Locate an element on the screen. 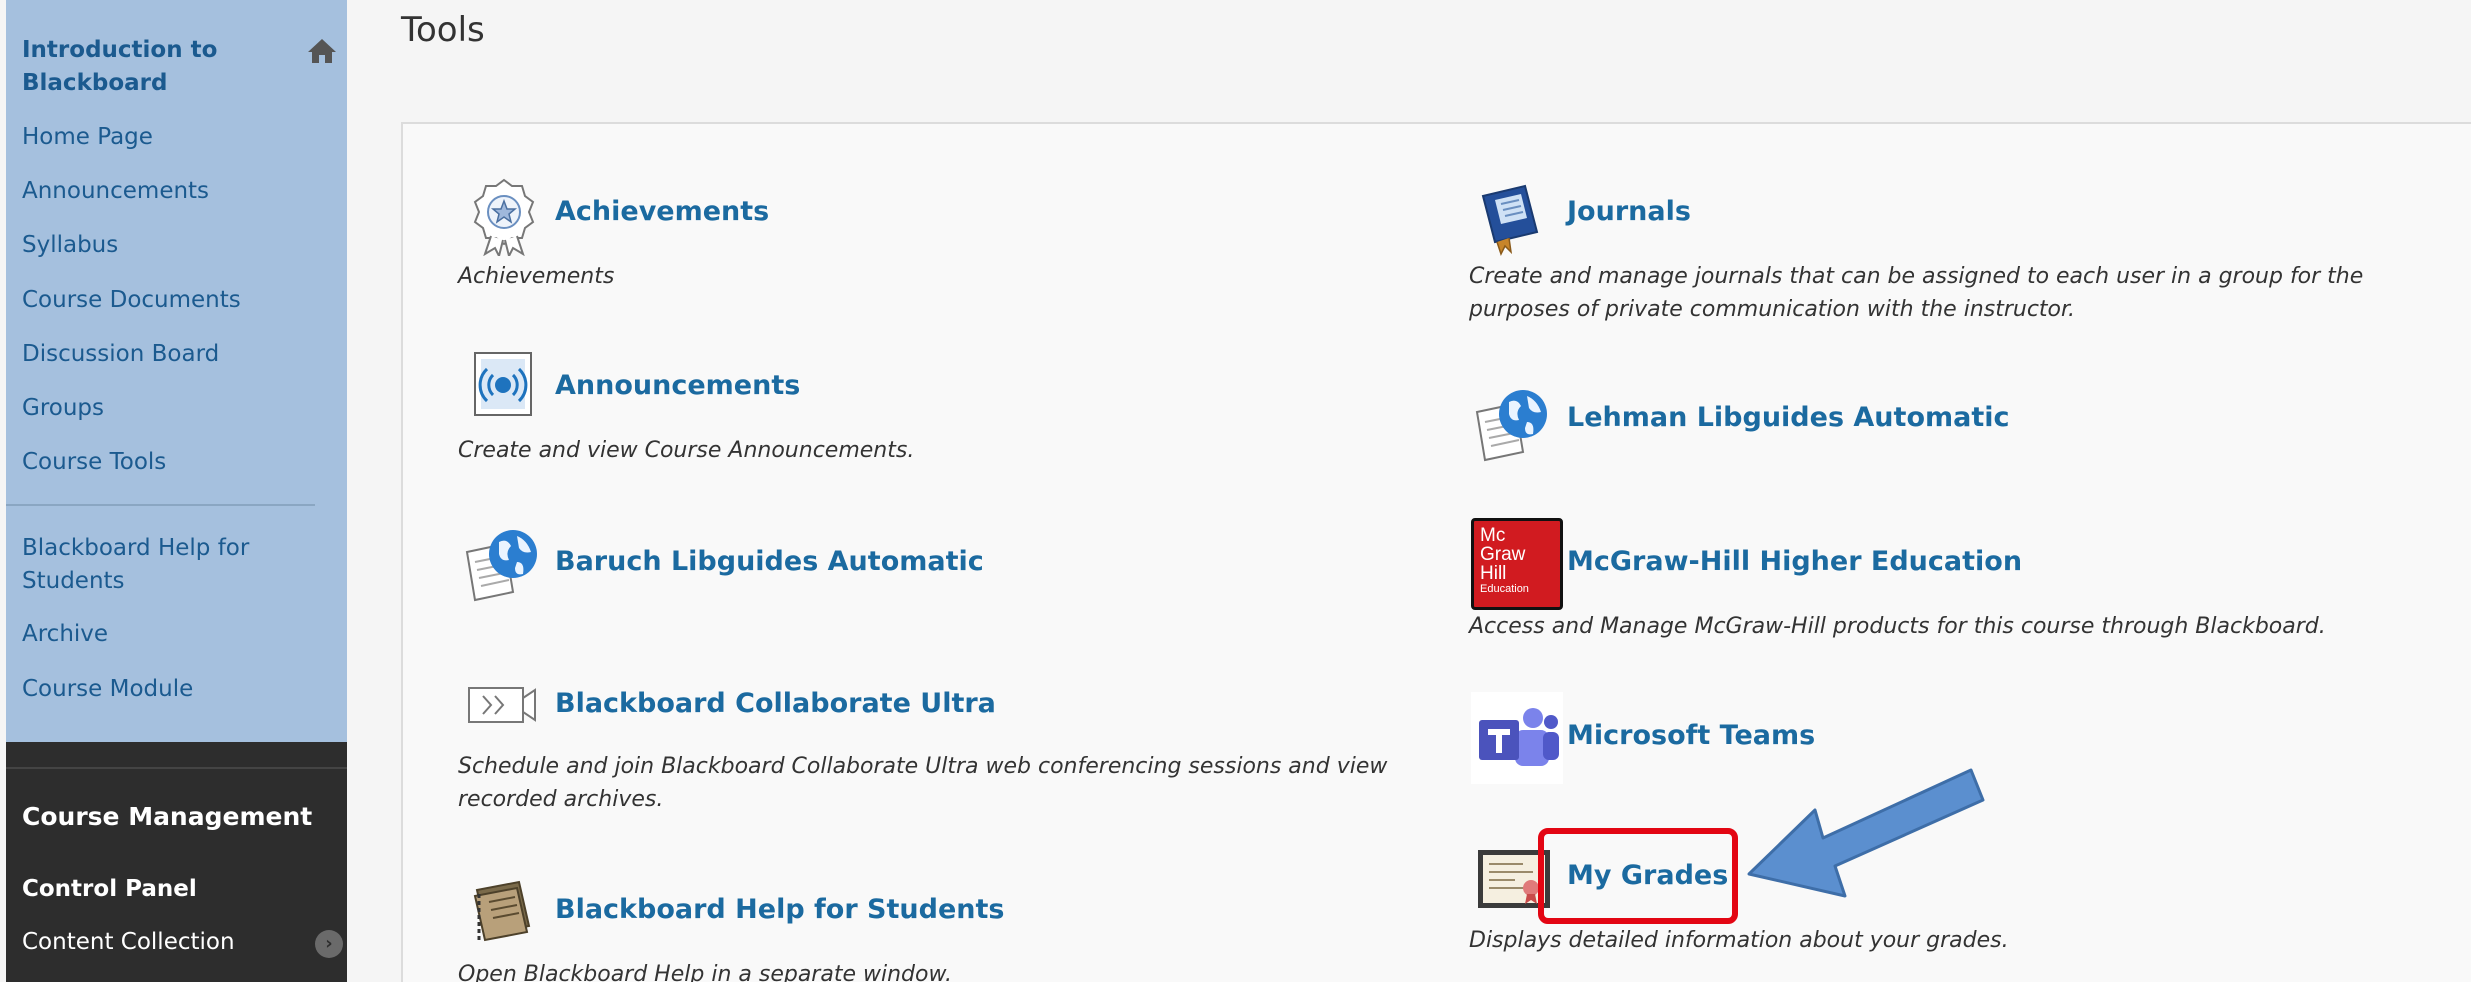  logo-text-hill: Hill is located at coordinates (1493, 573).